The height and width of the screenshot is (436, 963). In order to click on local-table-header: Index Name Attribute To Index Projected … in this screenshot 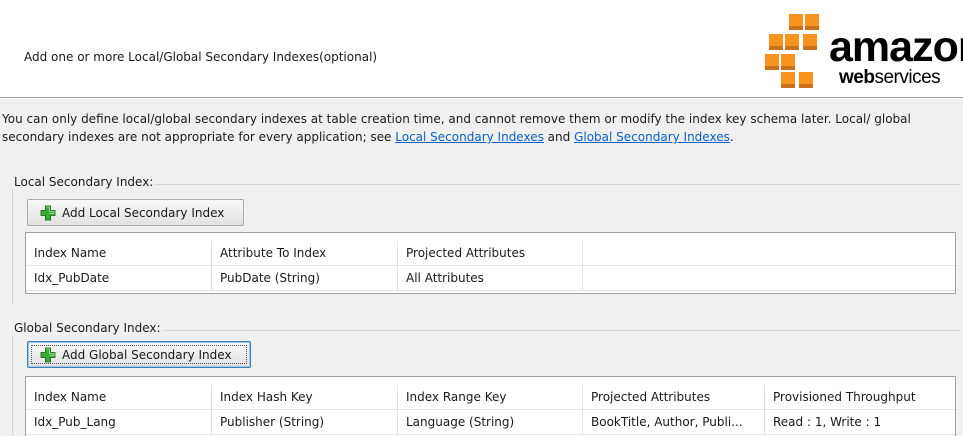, I will do `click(490, 253)`.